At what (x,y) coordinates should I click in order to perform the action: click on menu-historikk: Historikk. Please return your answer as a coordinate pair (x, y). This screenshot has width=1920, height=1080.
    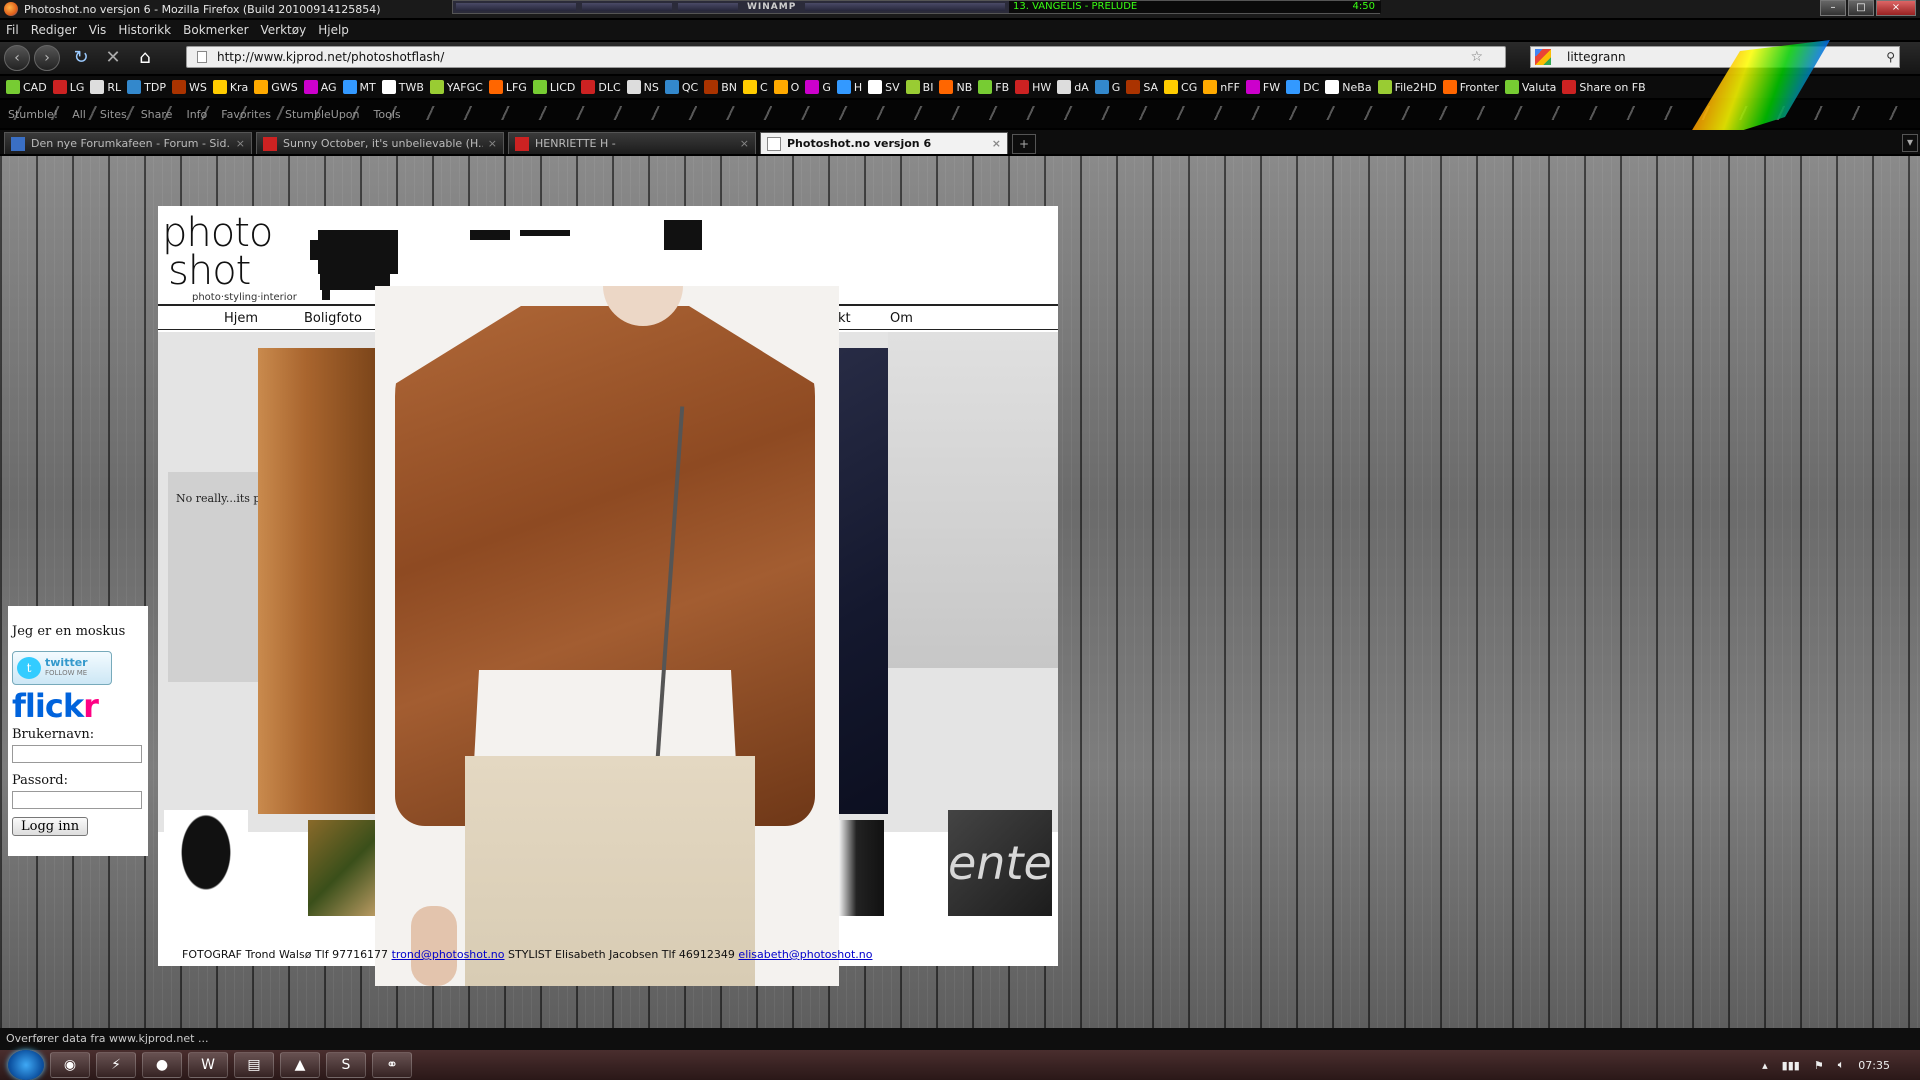
    Looking at the image, I should click on (144, 30).